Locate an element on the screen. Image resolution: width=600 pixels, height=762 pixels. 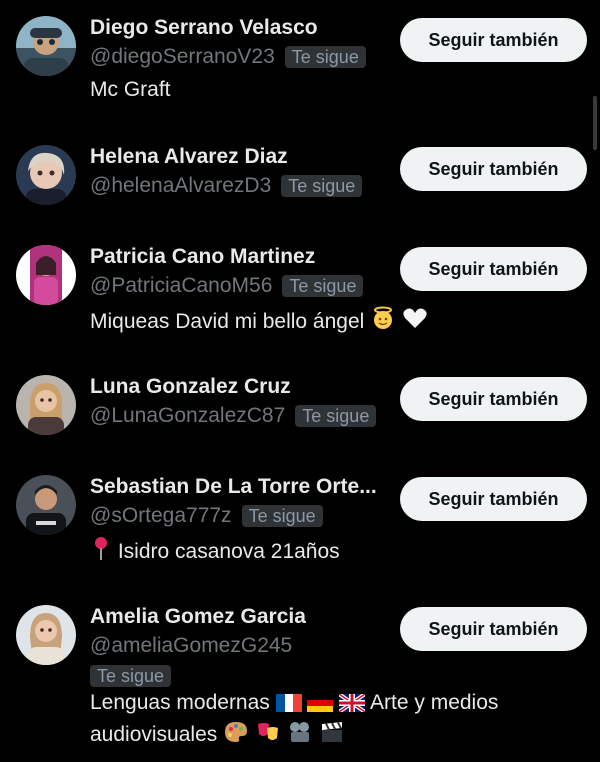
clapper-board-icon is located at coordinates (332, 736).